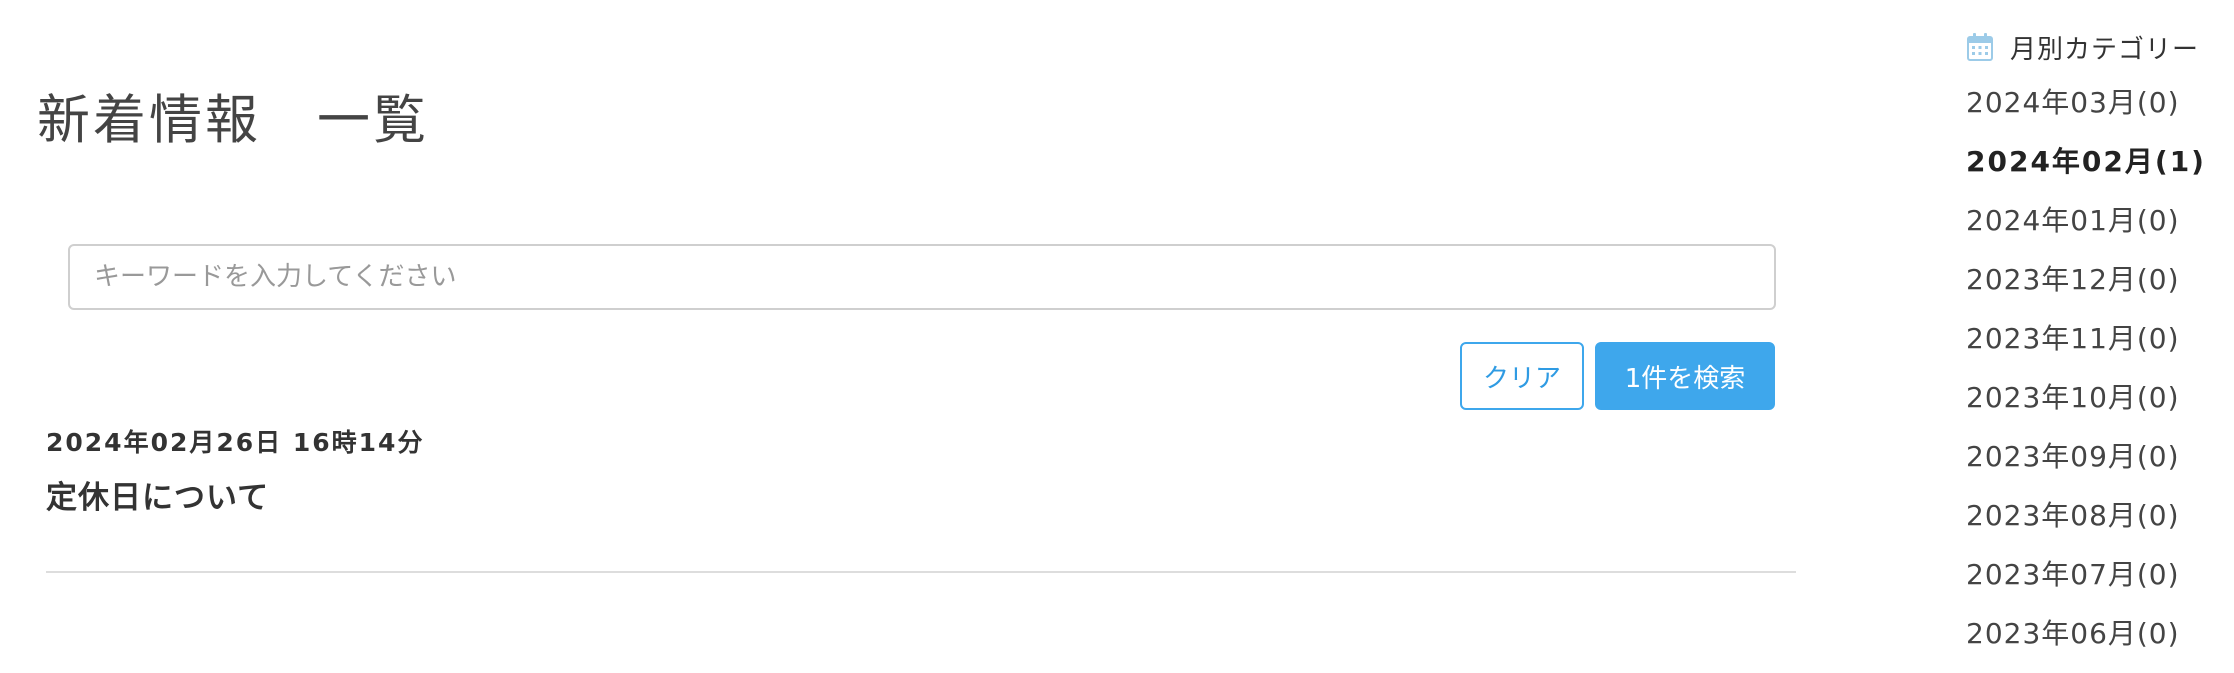  I want to click on post-title-link: 定休日について, so click(157, 498).